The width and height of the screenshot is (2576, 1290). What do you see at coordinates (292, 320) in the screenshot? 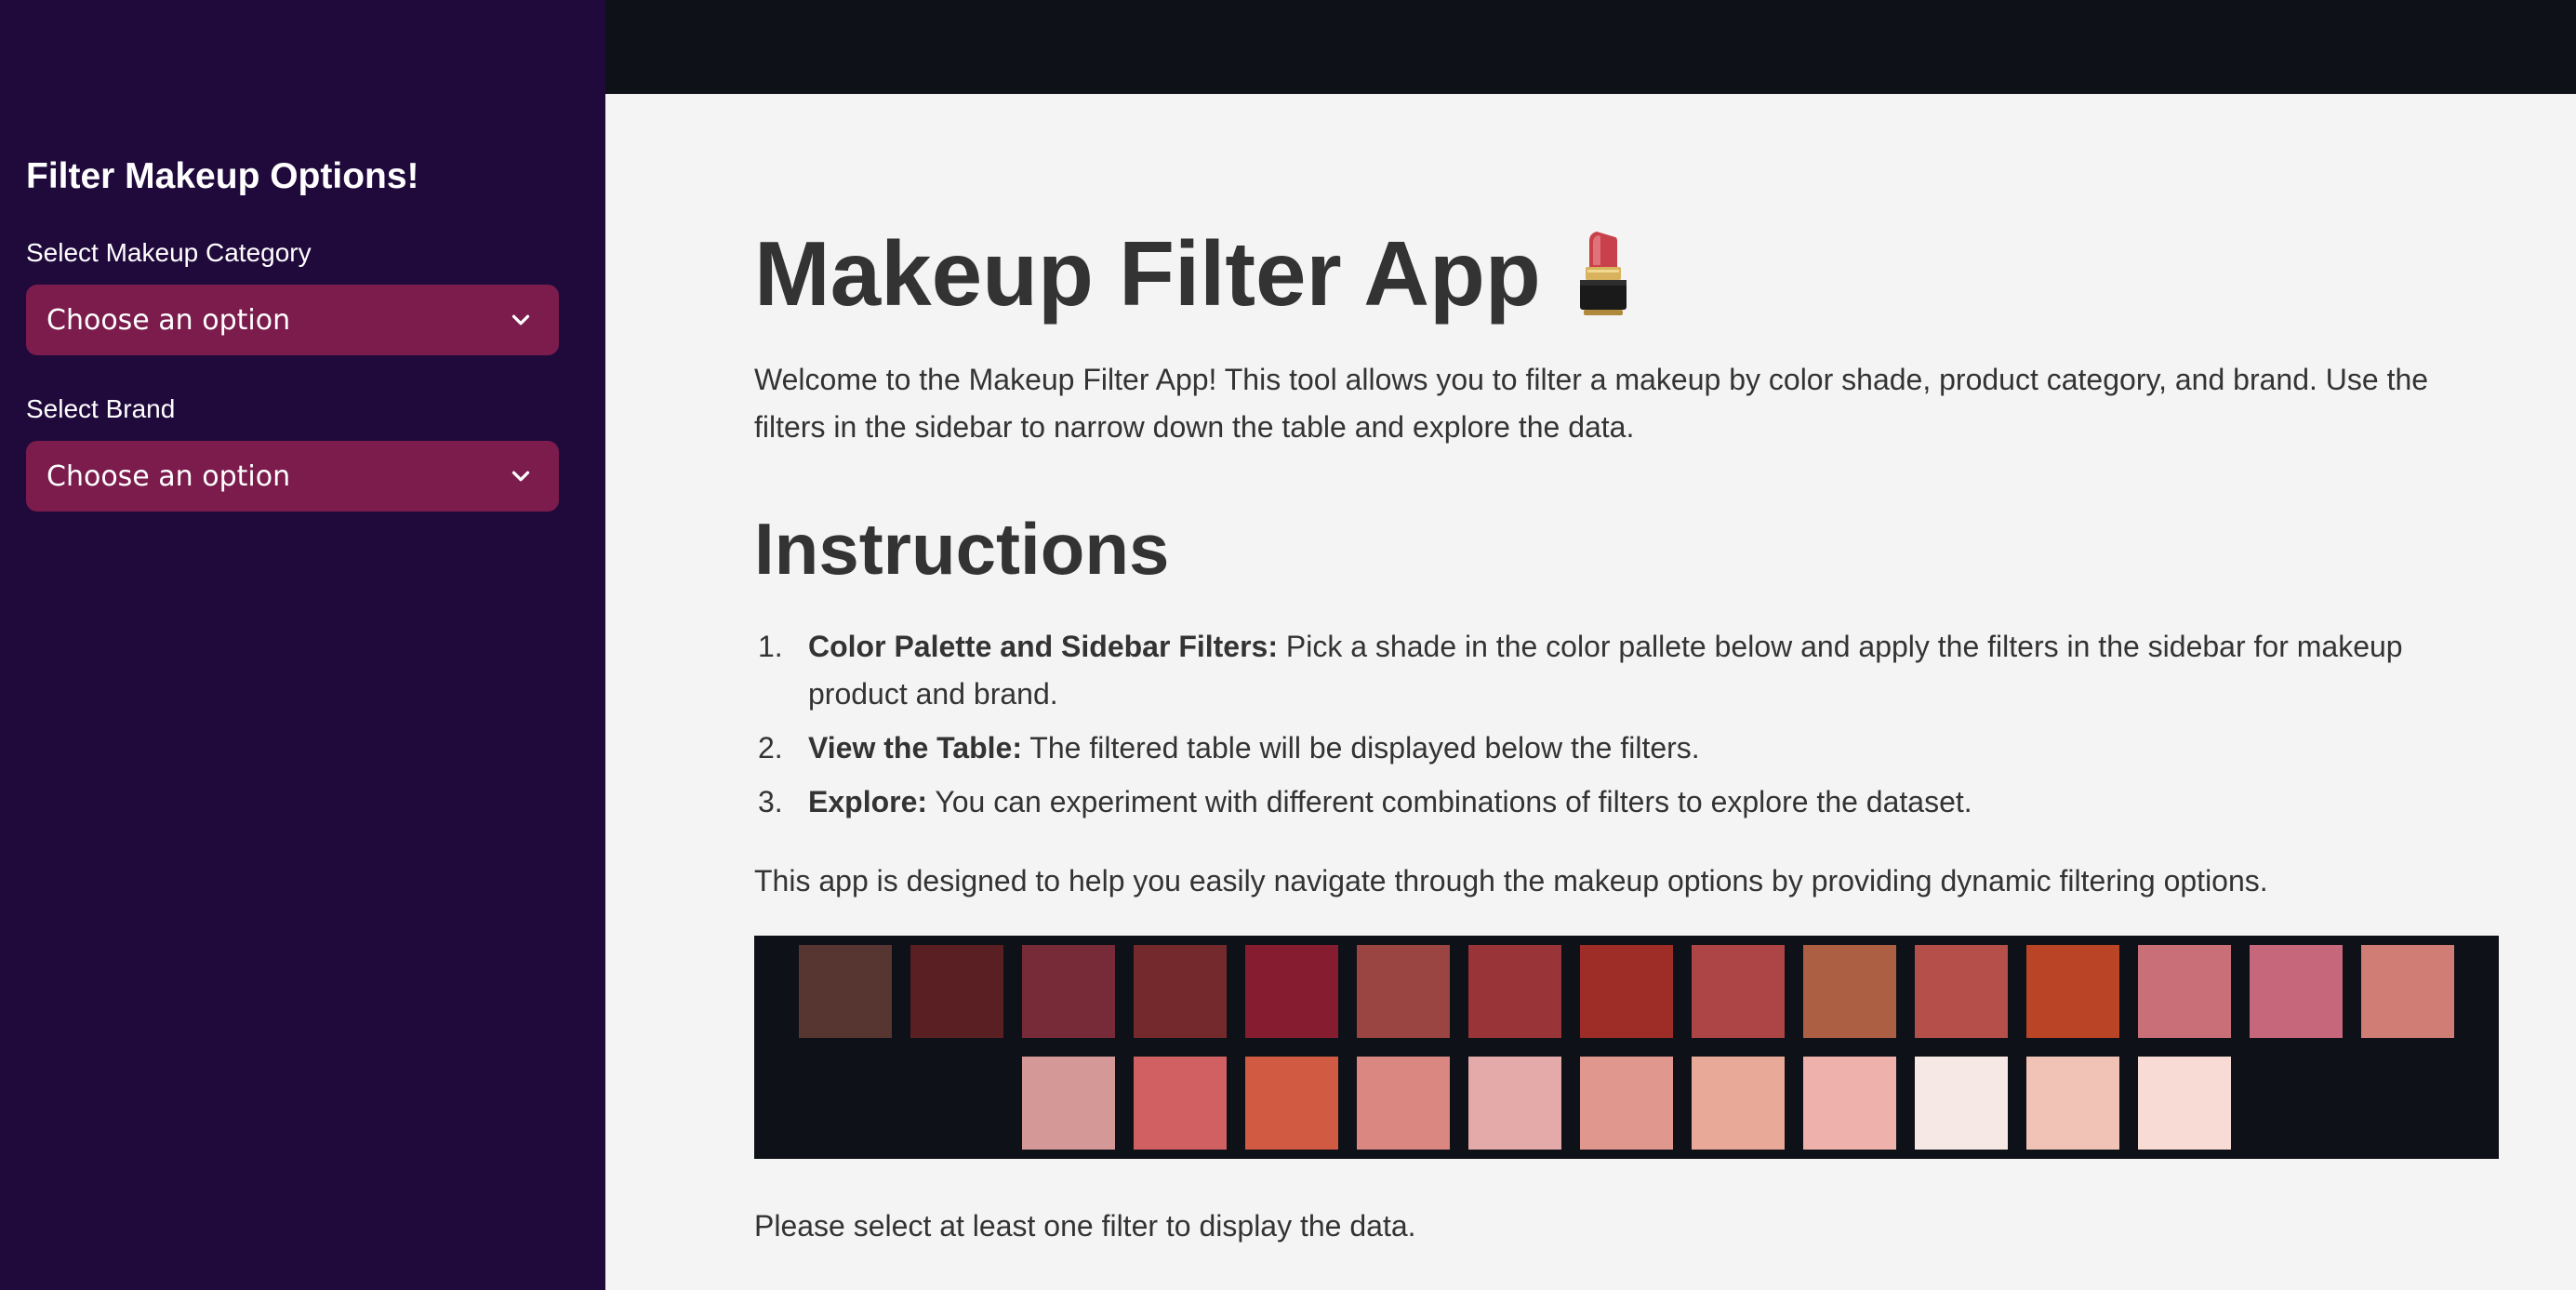
I see `category-select: Choose an option` at bounding box center [292, 320].